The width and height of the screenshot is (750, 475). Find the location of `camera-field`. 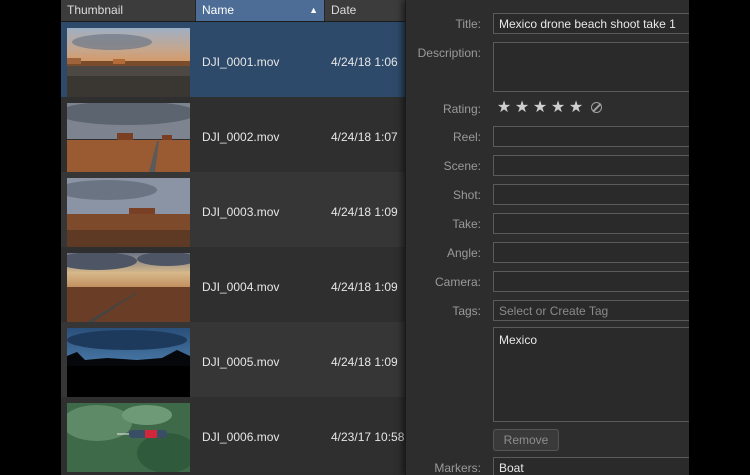

camera-field is located at coordinates (591, 281).